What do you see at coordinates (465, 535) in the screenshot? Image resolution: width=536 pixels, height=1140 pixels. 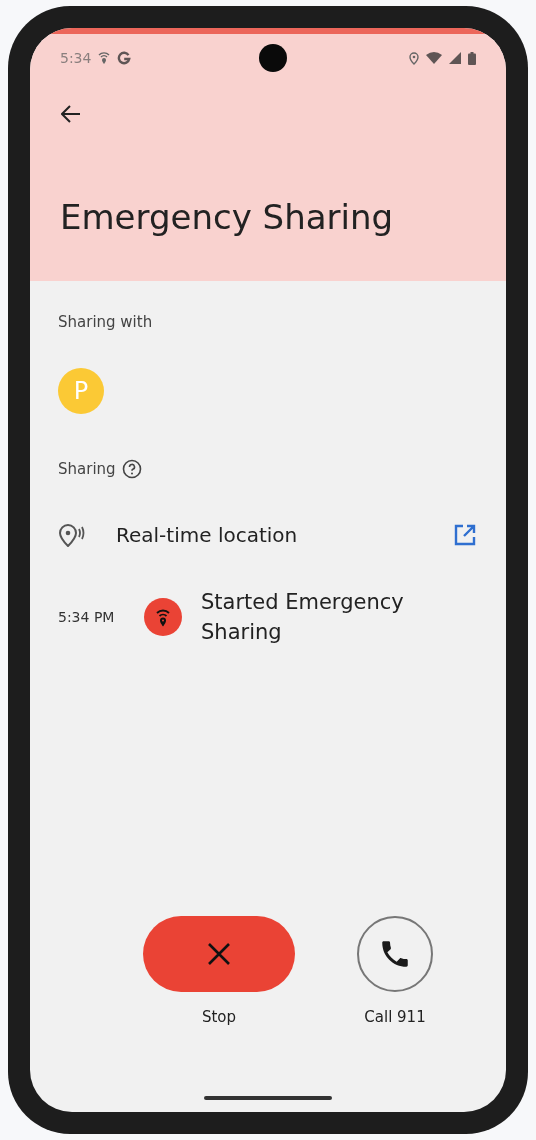 I see `open-external-icon` at bounding box center [465, 535].